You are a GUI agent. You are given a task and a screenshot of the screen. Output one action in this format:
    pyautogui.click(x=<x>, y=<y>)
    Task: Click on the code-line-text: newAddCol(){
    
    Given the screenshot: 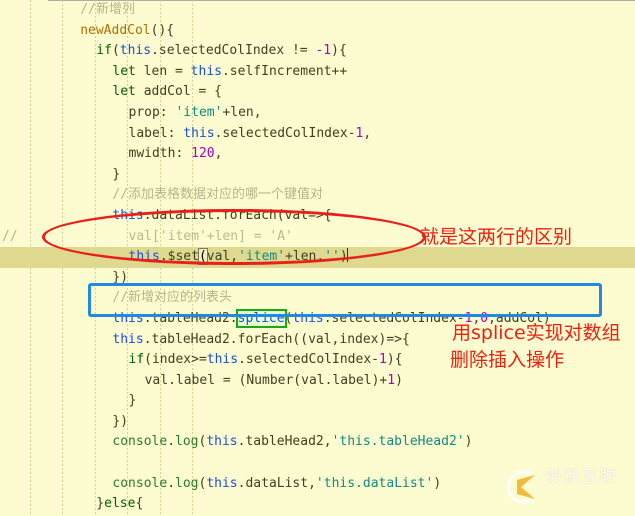 What is the action you would take?
    pyautogui.click(x=103, y=30)
    